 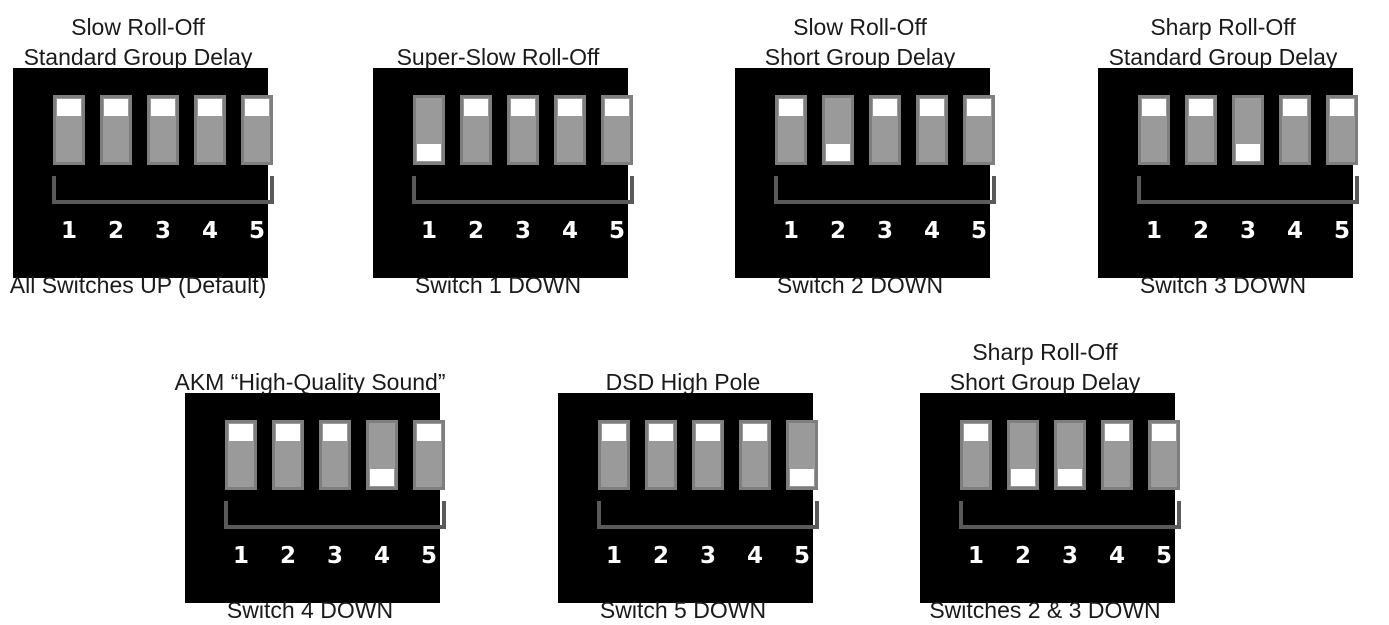 What do you see at coordinates (154, 42) in the screenshot?
I see `setting-title: Slow Roll-Off Standard Group Delay` at bounding box center [154, 42].